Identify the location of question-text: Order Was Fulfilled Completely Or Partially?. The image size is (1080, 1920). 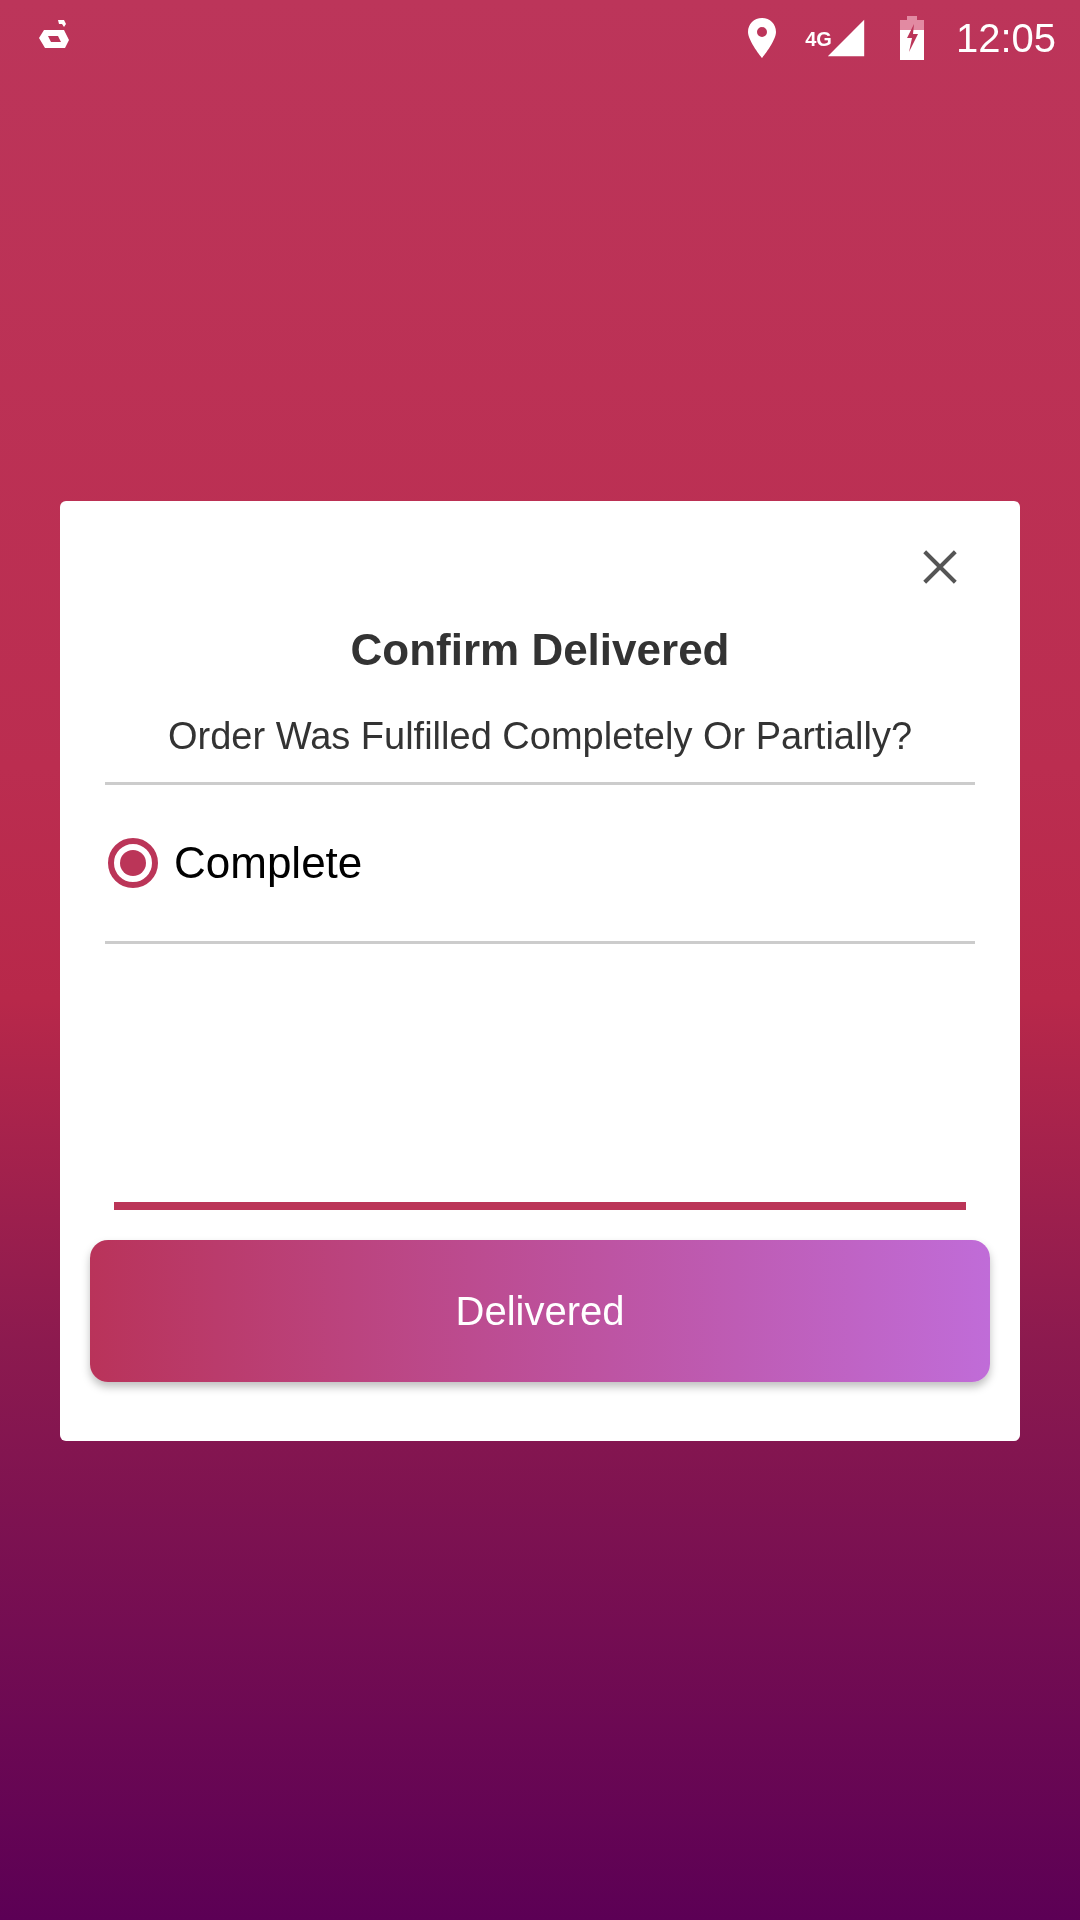
(540, 736).